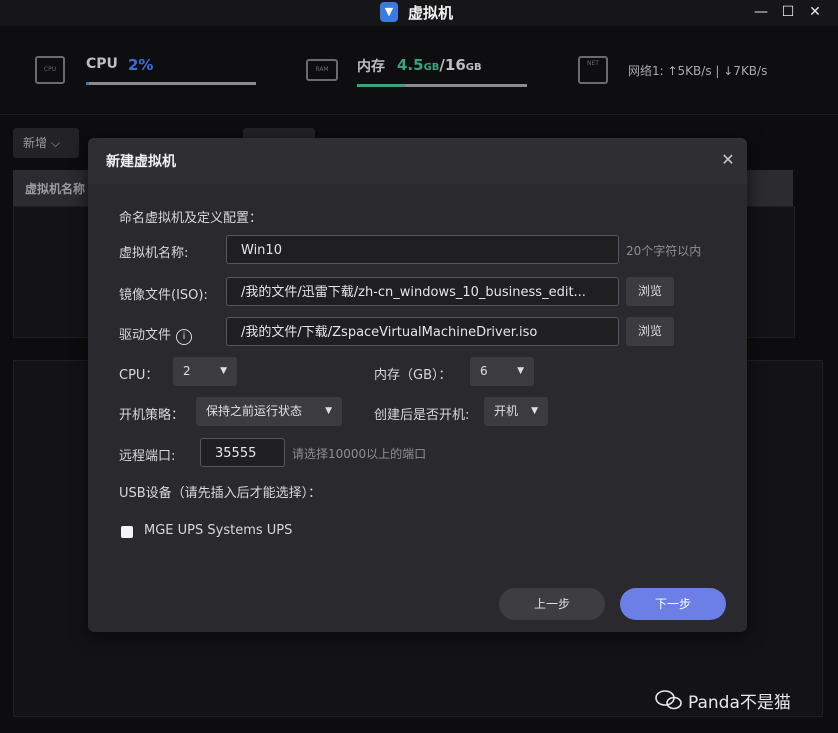  What do you see at coordinates (242, 452) in the screenshot?
I see `remote-port-input: 35555` at bounding box center [242, 452].